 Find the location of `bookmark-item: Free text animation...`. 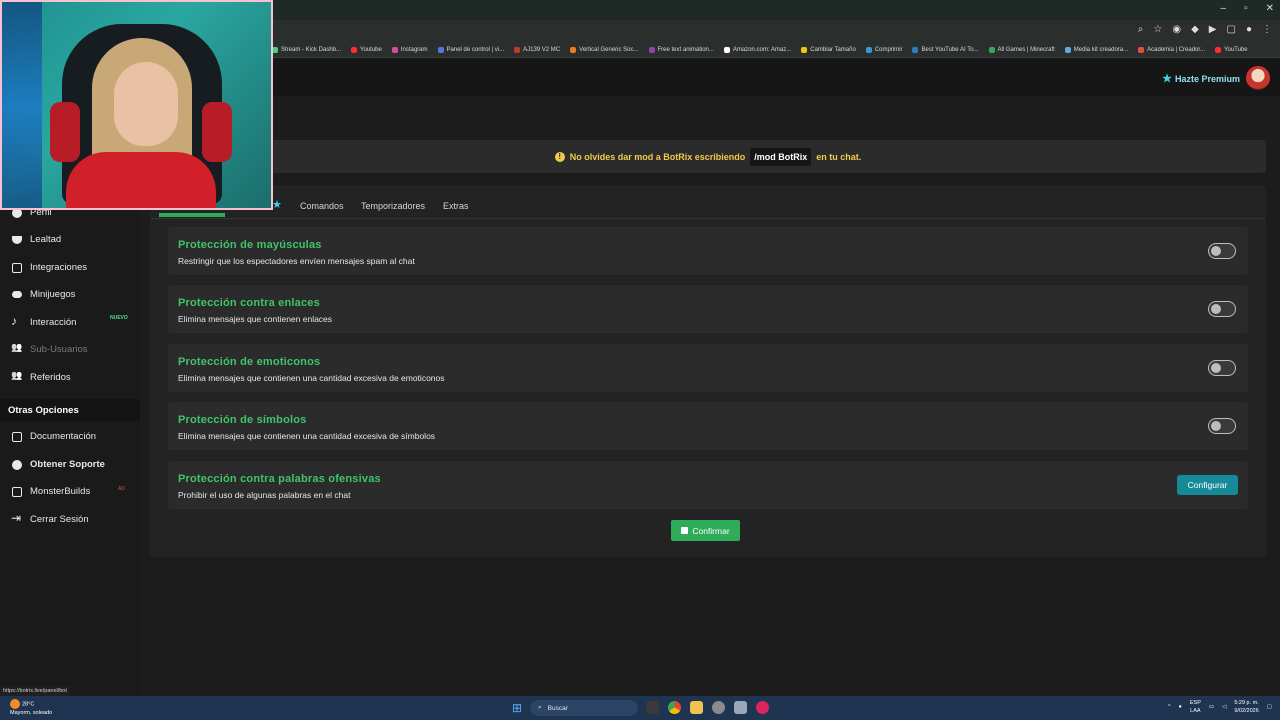

bookmark-item: Free text animation... is located at coordinates (681, 49).